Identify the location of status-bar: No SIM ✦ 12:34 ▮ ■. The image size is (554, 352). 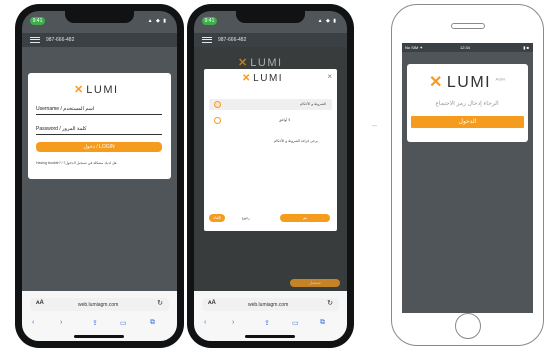
(467, 47).